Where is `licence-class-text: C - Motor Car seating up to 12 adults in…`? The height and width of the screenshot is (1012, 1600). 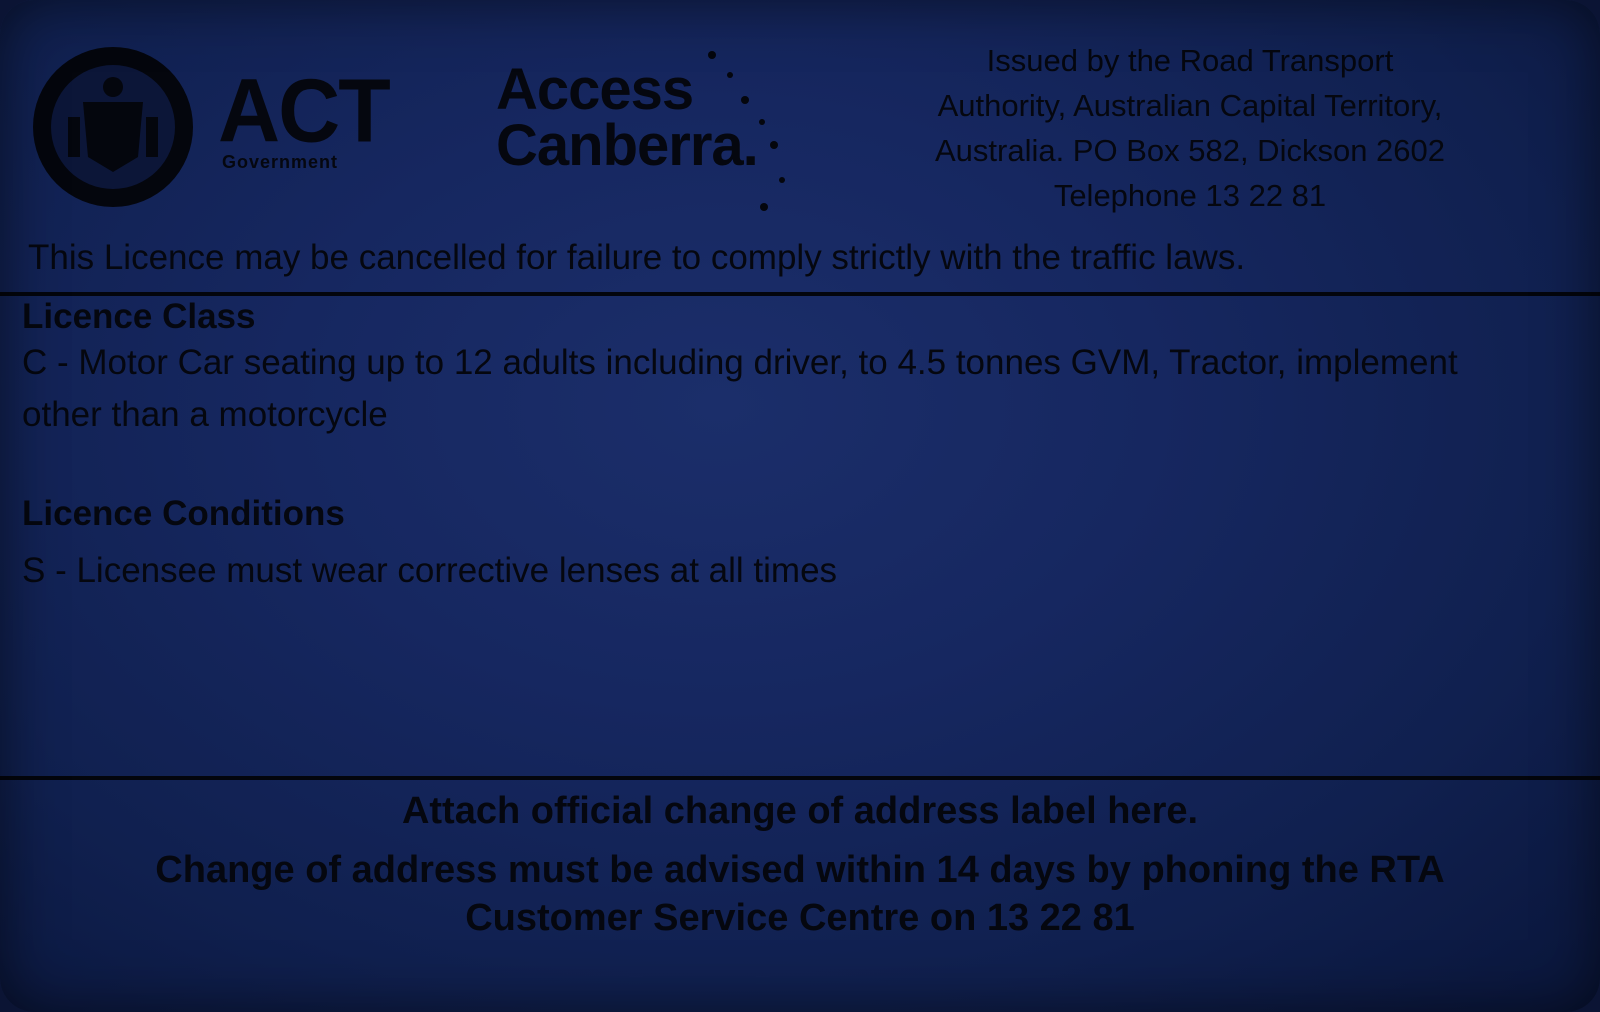 licence-class-text: C - Motor Car seating up to 12 adults in… is located at coordinates (740, 388).